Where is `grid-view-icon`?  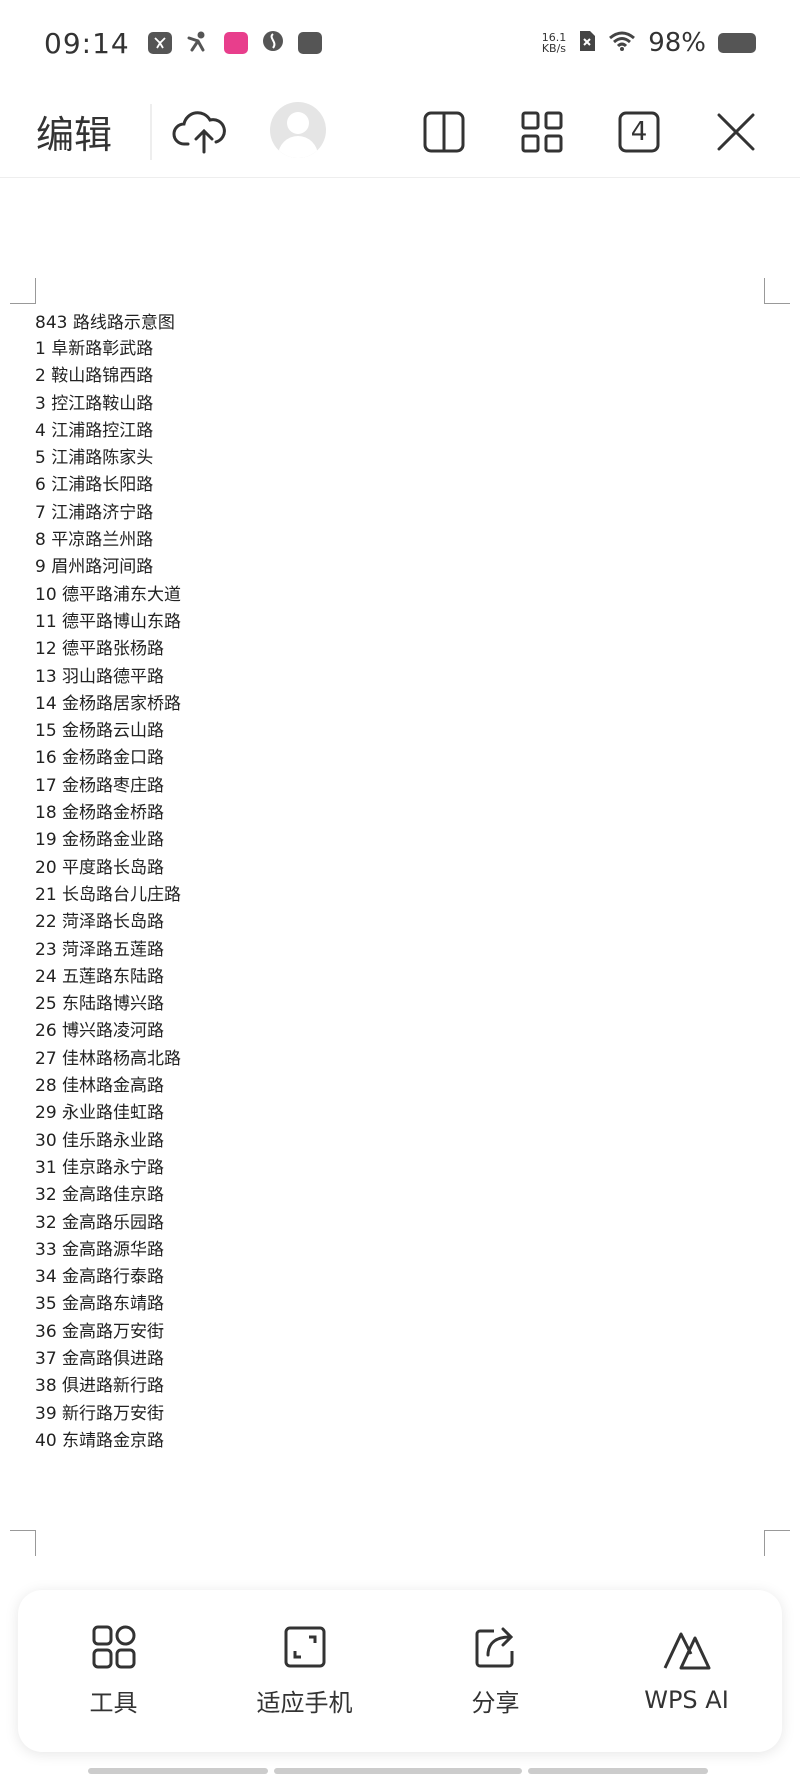 grid-view-icon is located at coordinates (542, 132).